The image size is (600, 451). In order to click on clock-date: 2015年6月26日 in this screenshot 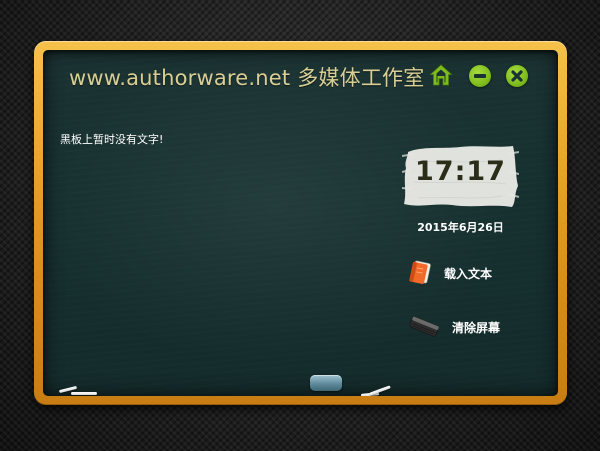, I will do `click(460, 227)`.